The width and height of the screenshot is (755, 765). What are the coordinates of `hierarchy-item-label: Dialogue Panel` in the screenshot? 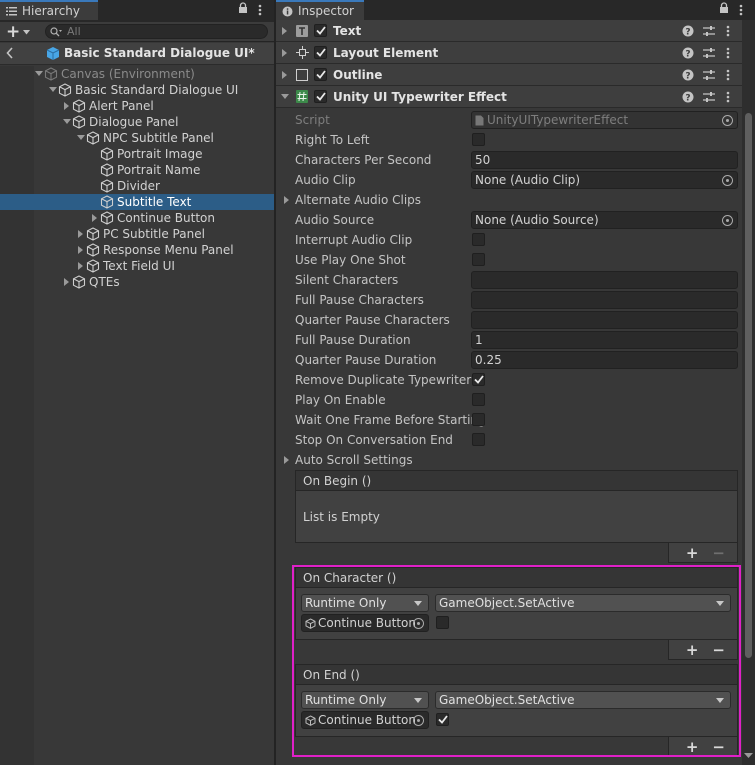 It's located at (134, 122).